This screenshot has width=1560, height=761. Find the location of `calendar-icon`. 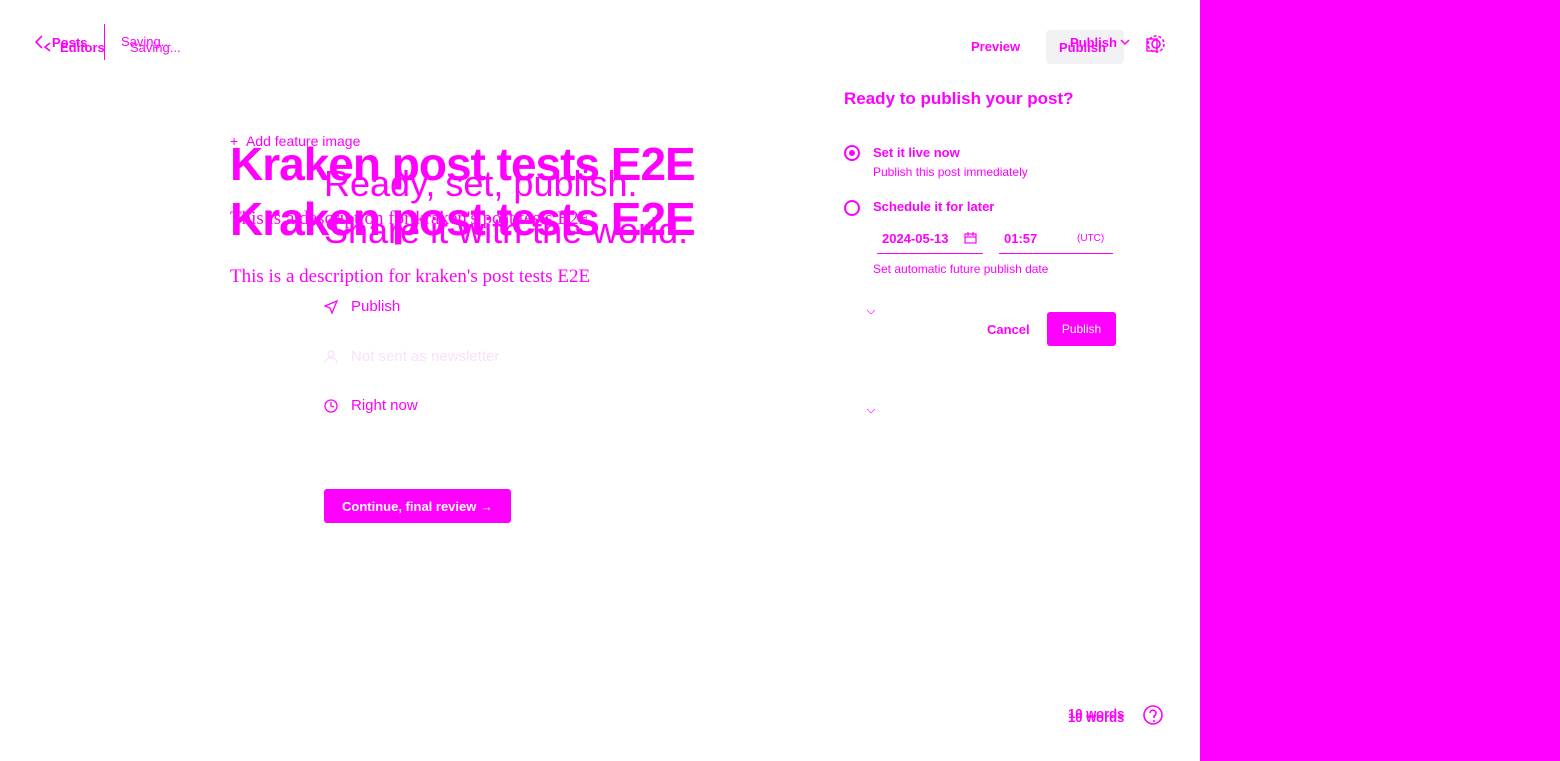

calendar-icon is located at coordinates (970, 237).